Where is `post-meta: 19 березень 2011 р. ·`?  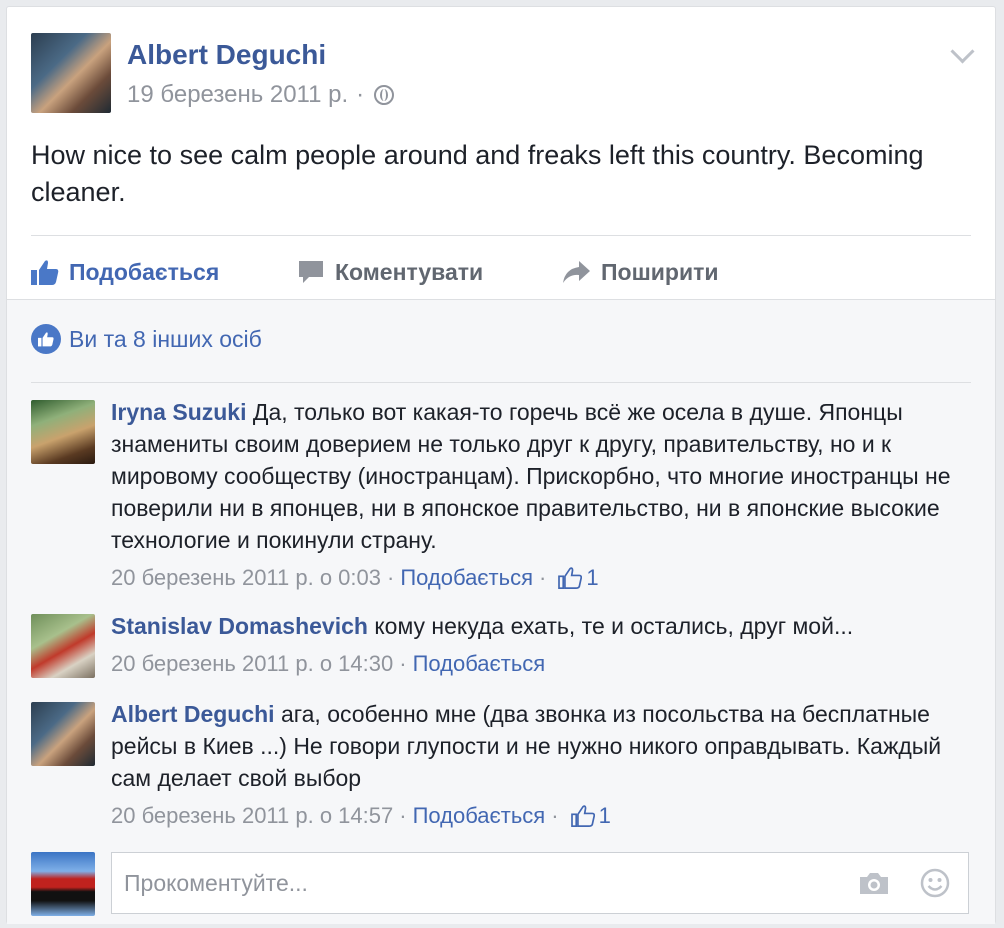
post-meta: 19 березень 2011 р. · is located at coordinates (261, 95).